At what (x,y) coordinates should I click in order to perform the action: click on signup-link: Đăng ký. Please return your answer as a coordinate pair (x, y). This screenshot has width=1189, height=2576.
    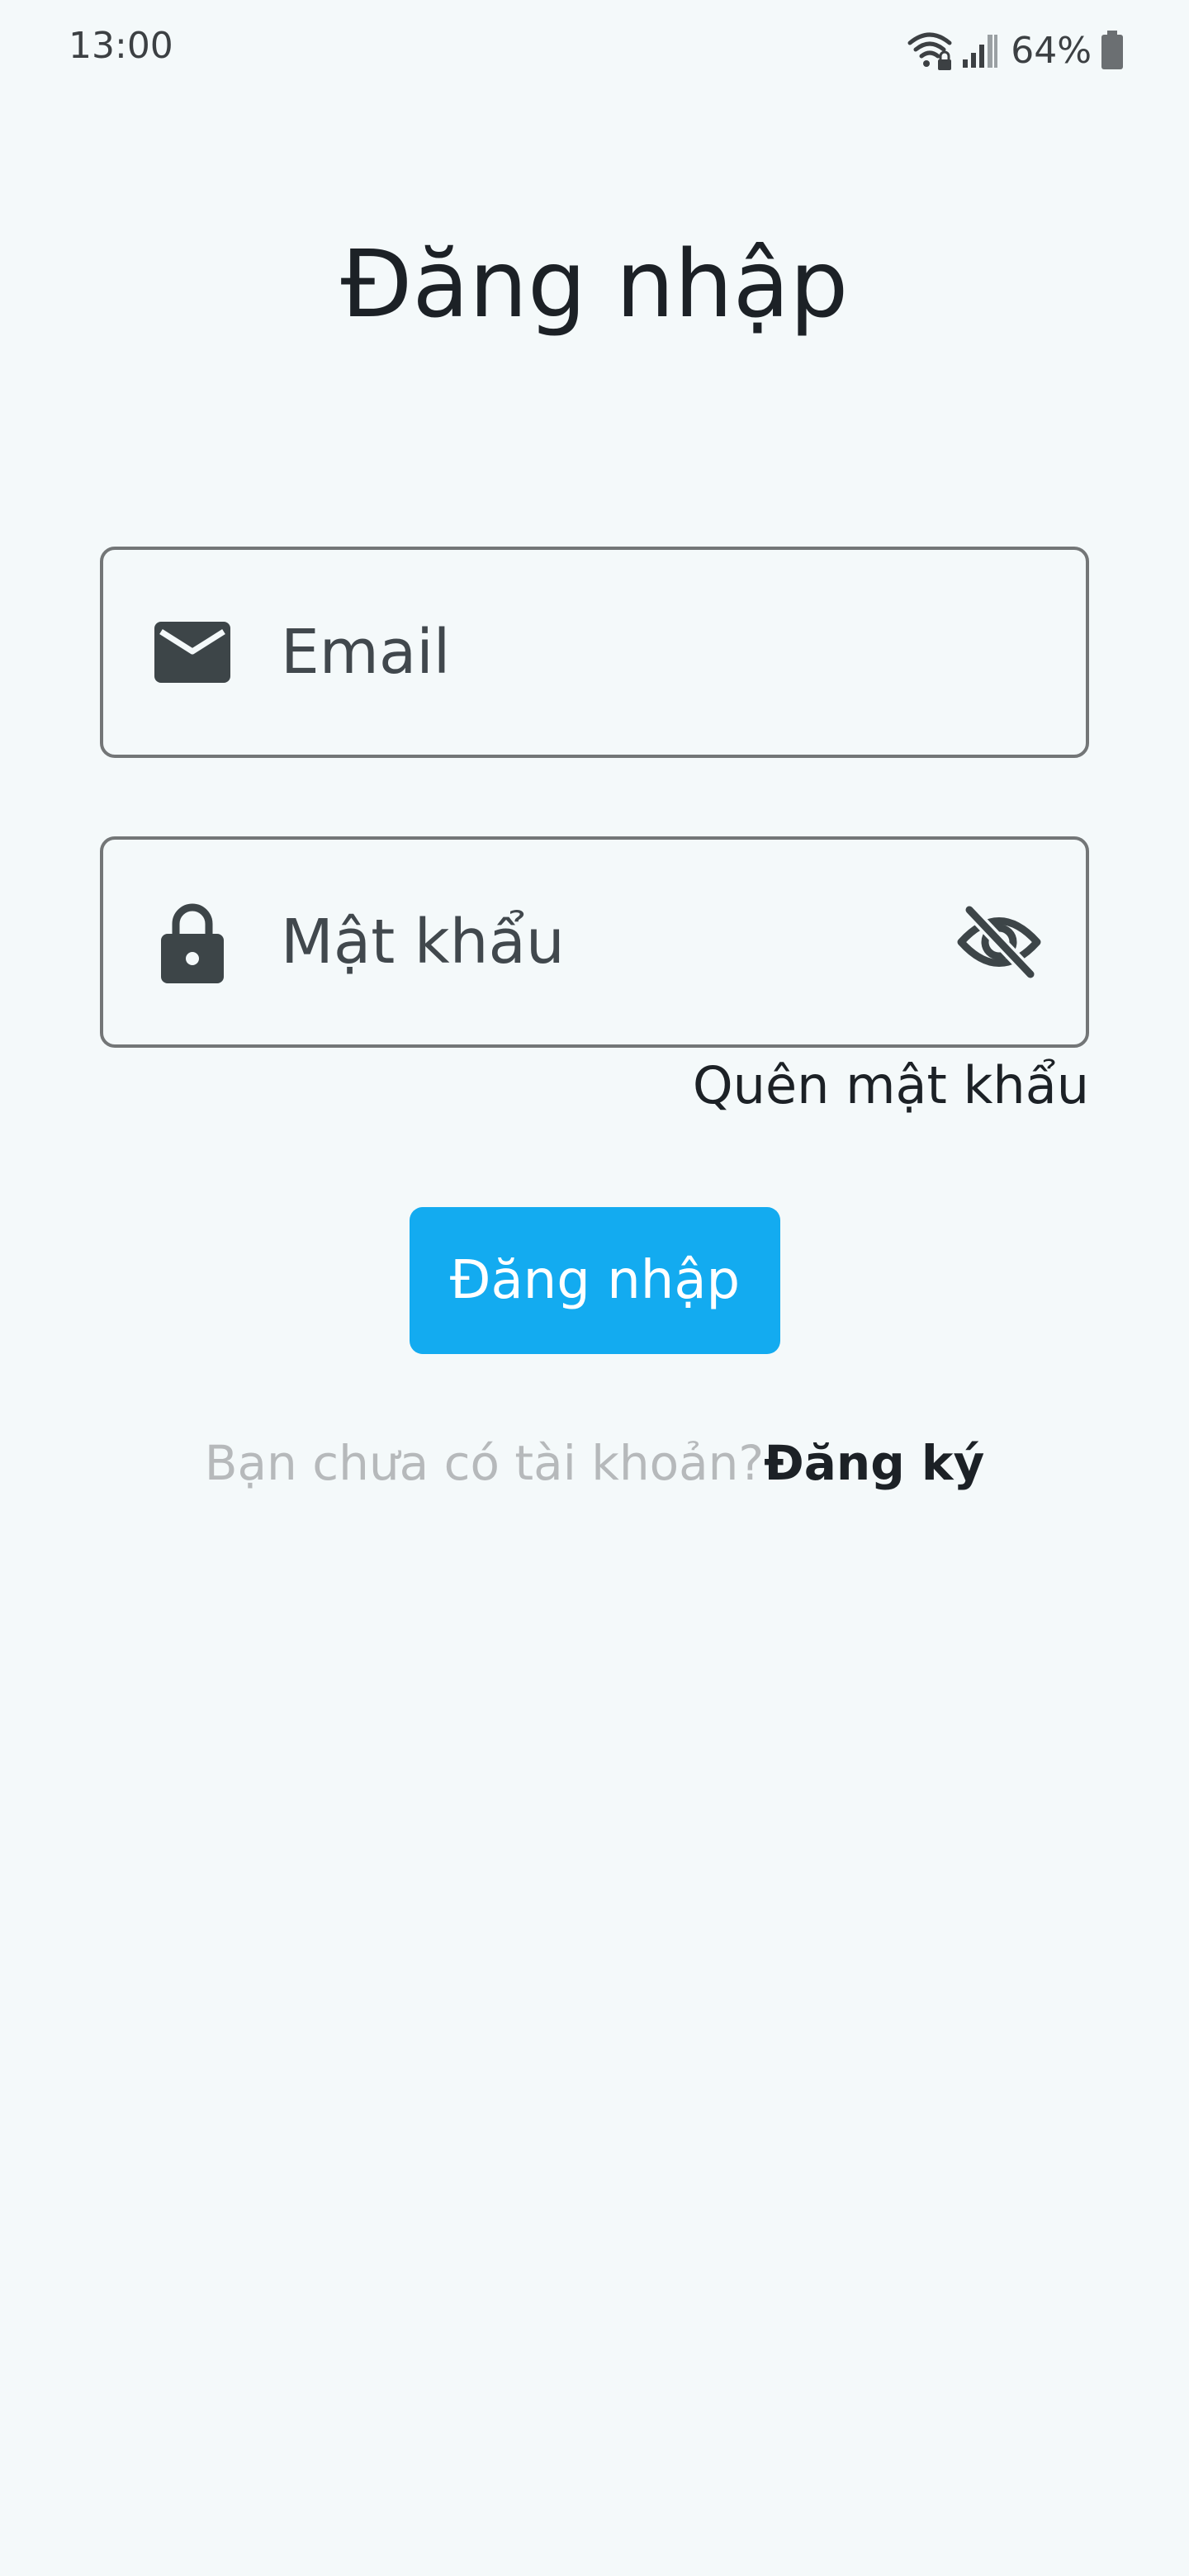
    Looking at the image, I should click on (874, 1463).